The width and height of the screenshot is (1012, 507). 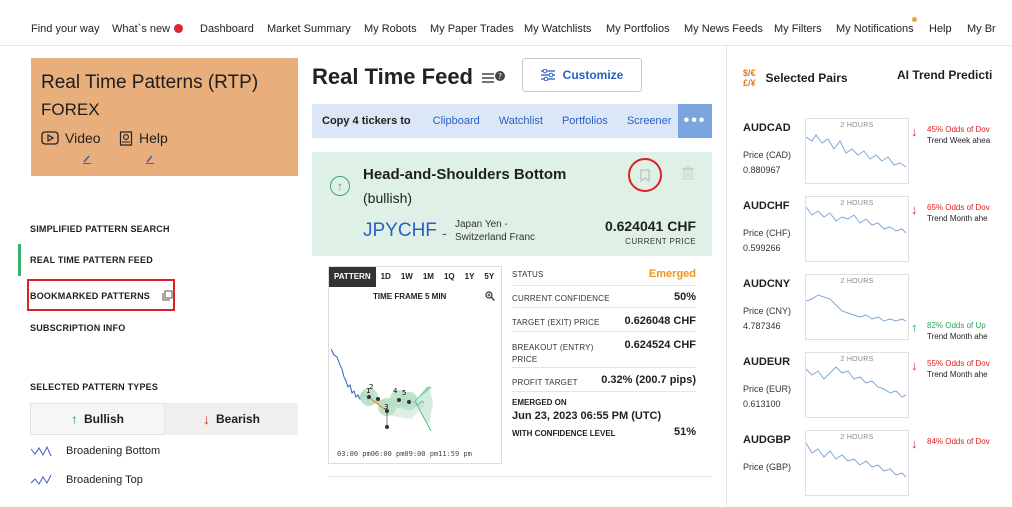 I want to click on ai-trend-prediction: 82% Odds of Up Trend Month ahe, so click(x=957, y=331).